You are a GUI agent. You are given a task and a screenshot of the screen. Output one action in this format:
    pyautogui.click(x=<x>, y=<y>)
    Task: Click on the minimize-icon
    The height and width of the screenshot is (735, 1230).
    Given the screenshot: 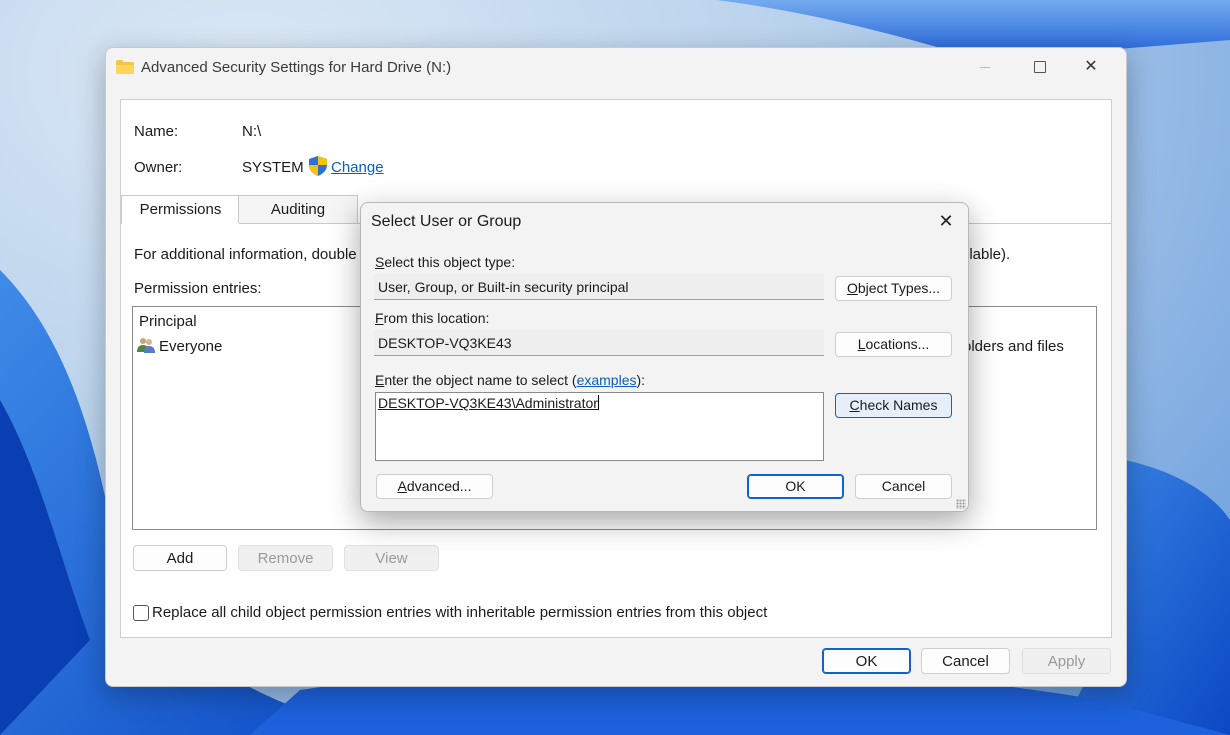 What is the action you would take?
    pyautogui.click(x=985, y=67)
    